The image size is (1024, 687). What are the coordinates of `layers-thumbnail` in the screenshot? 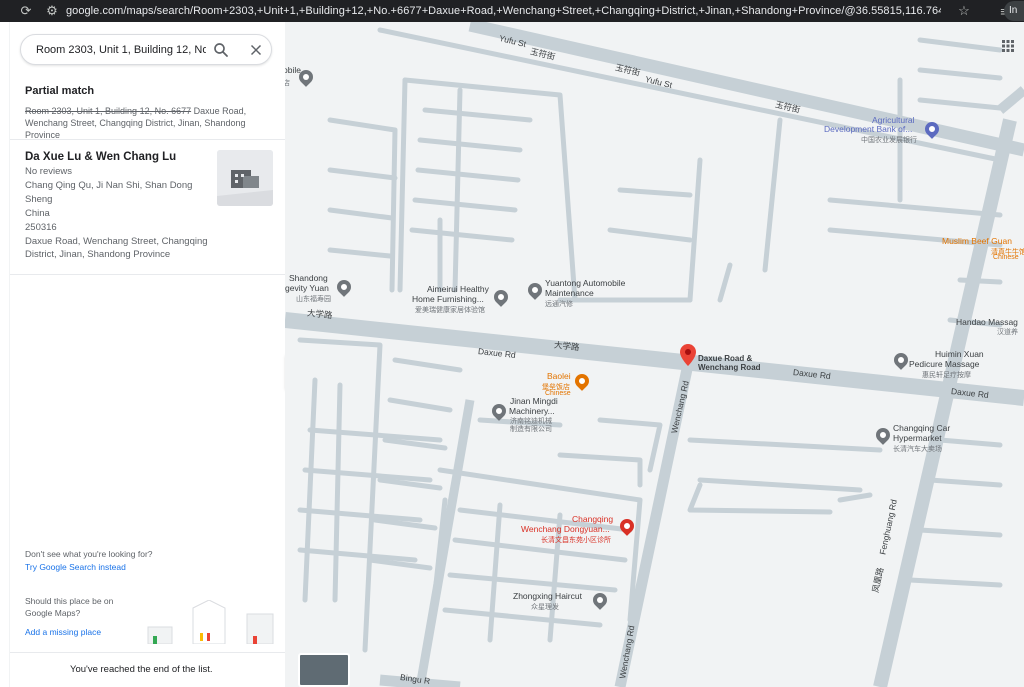 It's located at (324, 670).